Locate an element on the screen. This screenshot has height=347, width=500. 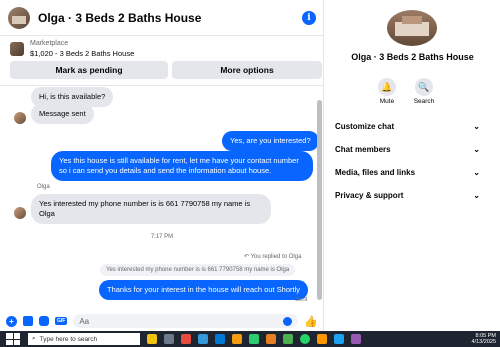
reply-indicator: ↶ You replied to Olga is located at coordinates (273, 257).